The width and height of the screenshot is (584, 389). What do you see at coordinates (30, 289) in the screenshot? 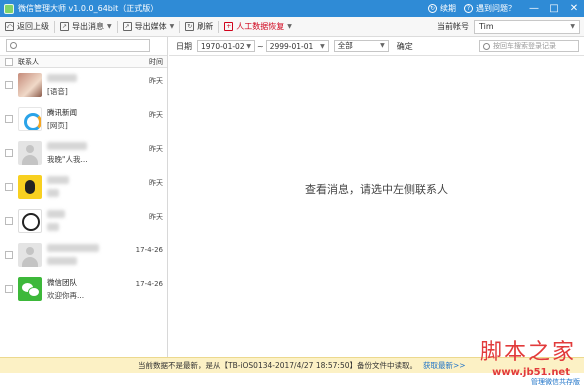
I see `wechat-logo-icon` at bounding box center [30, 289].